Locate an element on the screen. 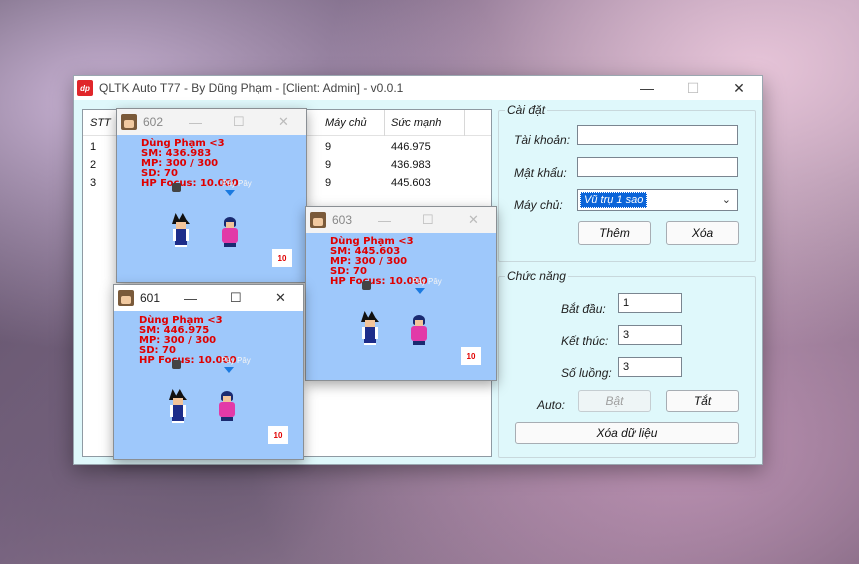 This screenshot has width=859, height=564. column-stt: STT is located at coordinates (100, 123).